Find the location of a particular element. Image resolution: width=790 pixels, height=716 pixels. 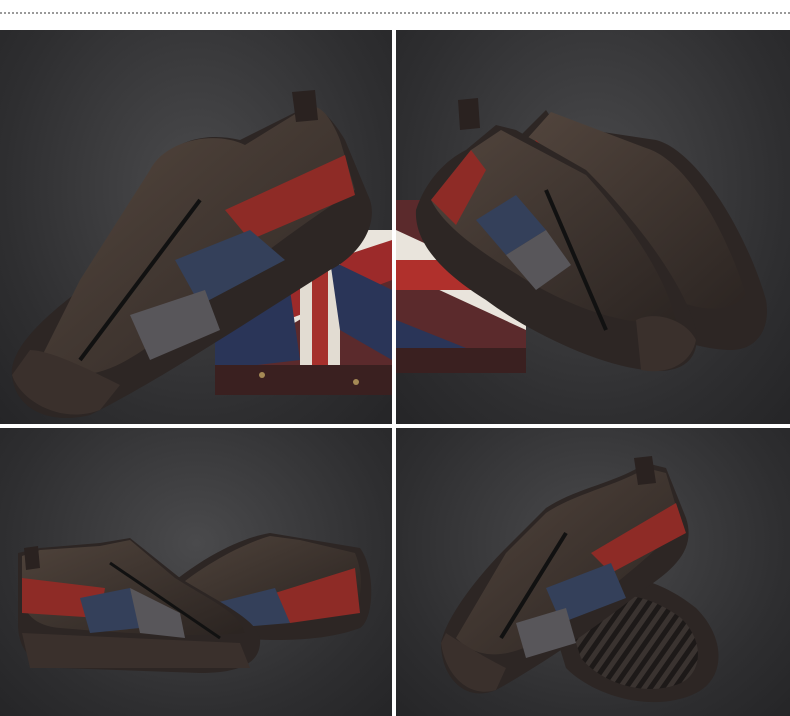

dotted-divider is located at coordinates (395, 13).